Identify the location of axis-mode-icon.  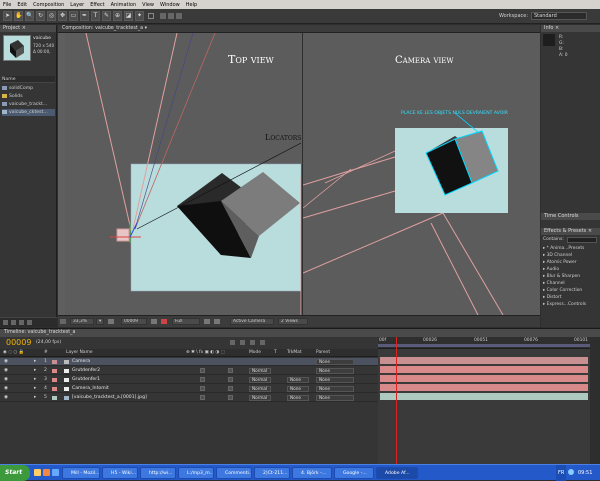
(163, 16).